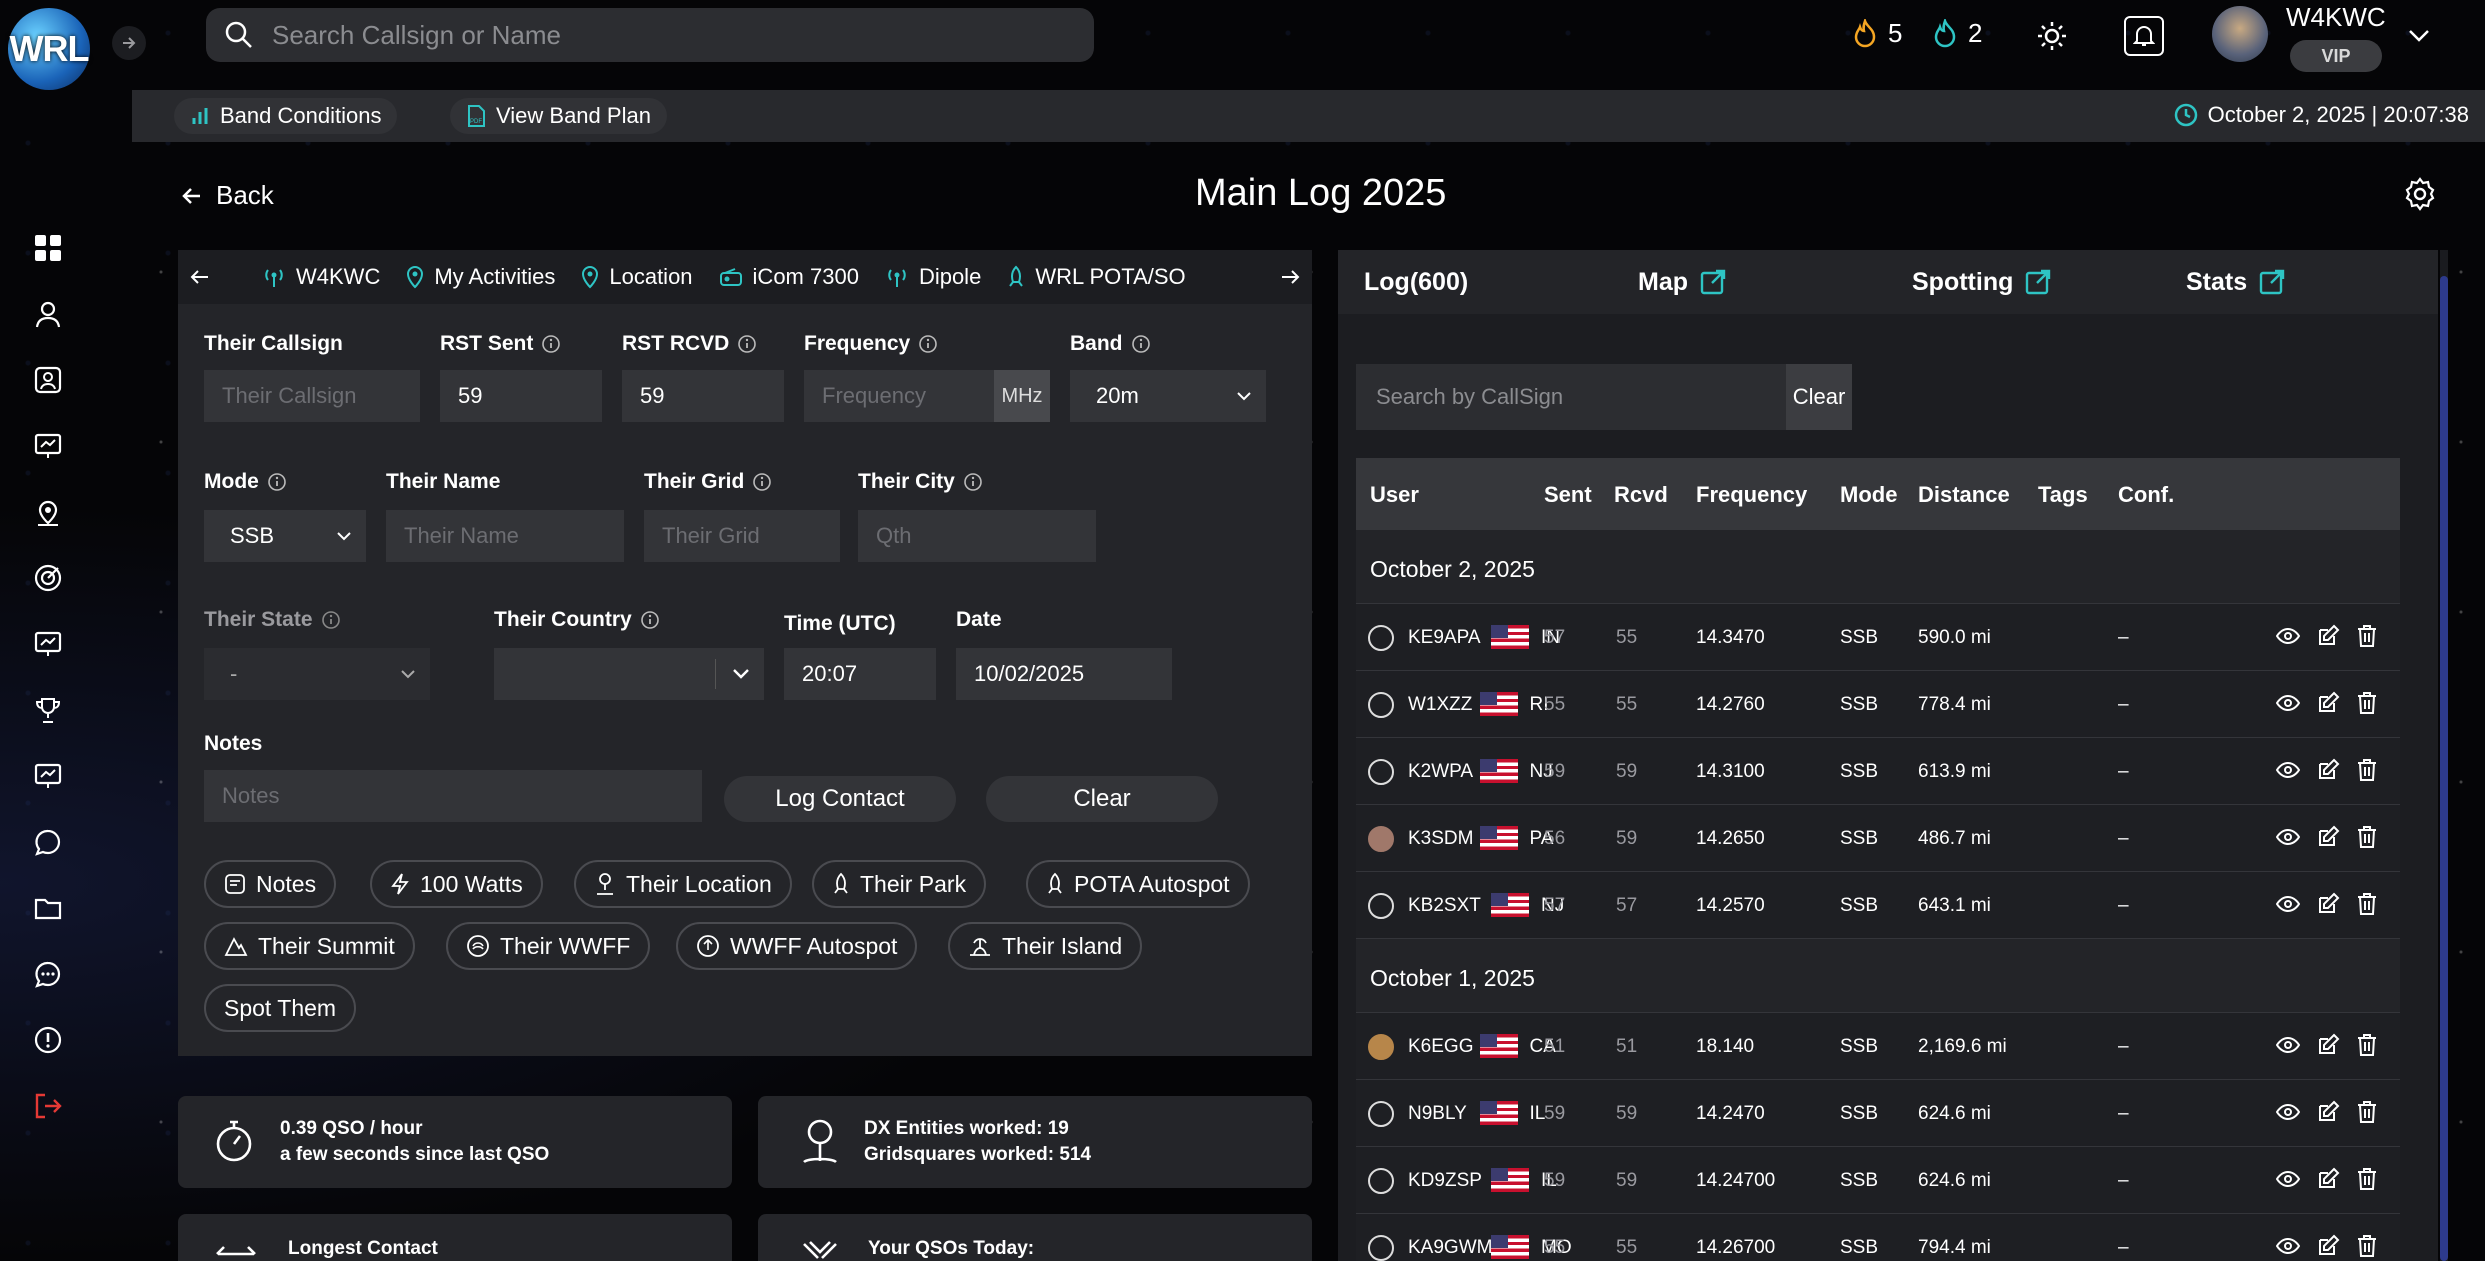  Describe the element at coordinates (2420, 194) in the screenshot. I see `log-settings-button` at that location.